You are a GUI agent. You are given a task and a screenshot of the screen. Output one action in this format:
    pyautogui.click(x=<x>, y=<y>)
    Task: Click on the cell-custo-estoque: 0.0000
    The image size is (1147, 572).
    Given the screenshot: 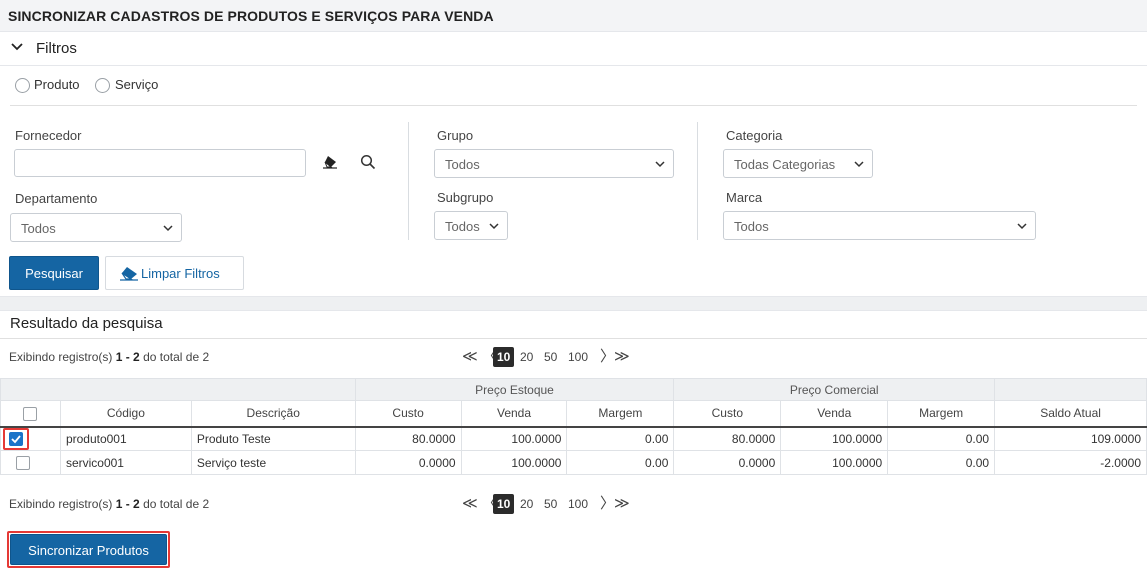 What is the action you would take?
    pyautogui.click(x=408, y=463)
    